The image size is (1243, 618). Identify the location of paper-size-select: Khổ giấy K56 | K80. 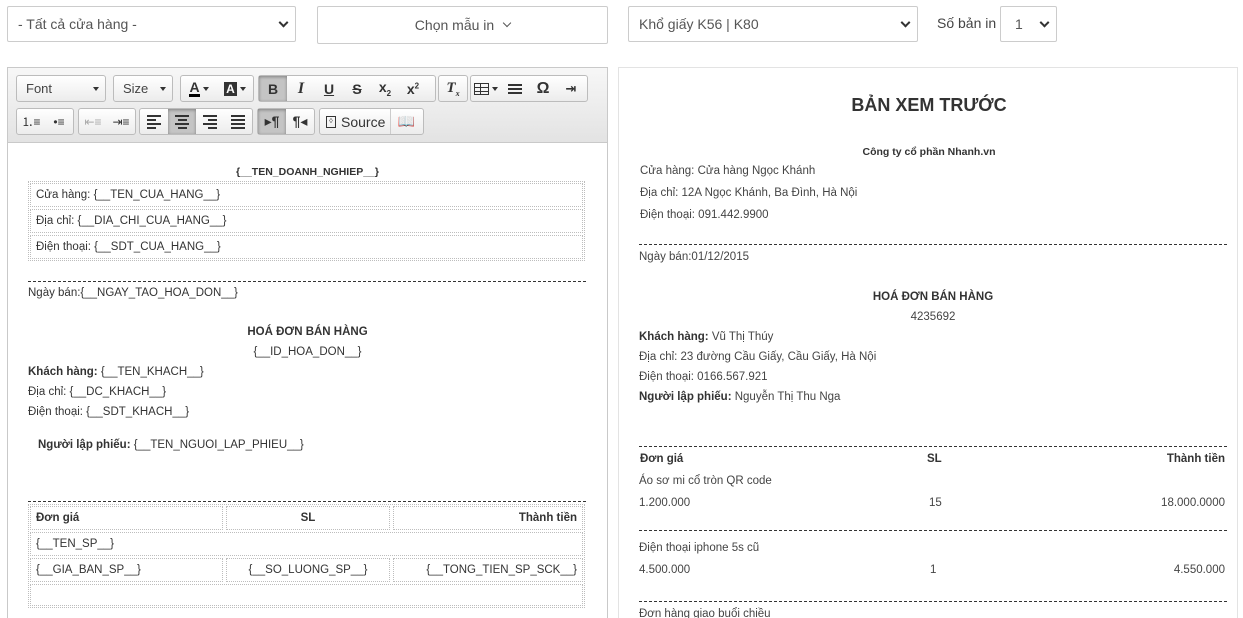
(773, 24).